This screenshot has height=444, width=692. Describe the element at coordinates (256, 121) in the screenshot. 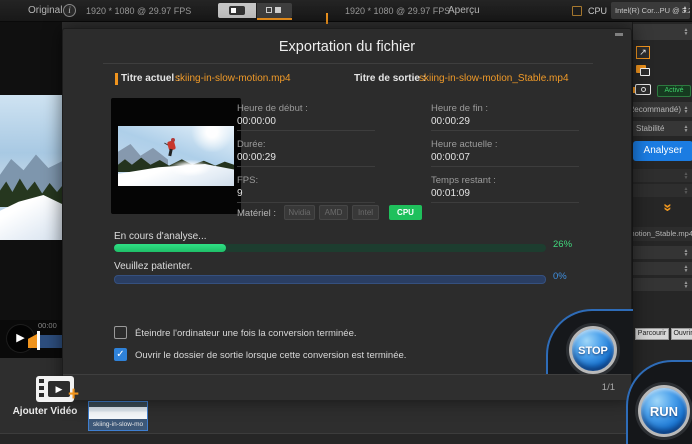

I see `start-time-value: 00:00:00` at that location.